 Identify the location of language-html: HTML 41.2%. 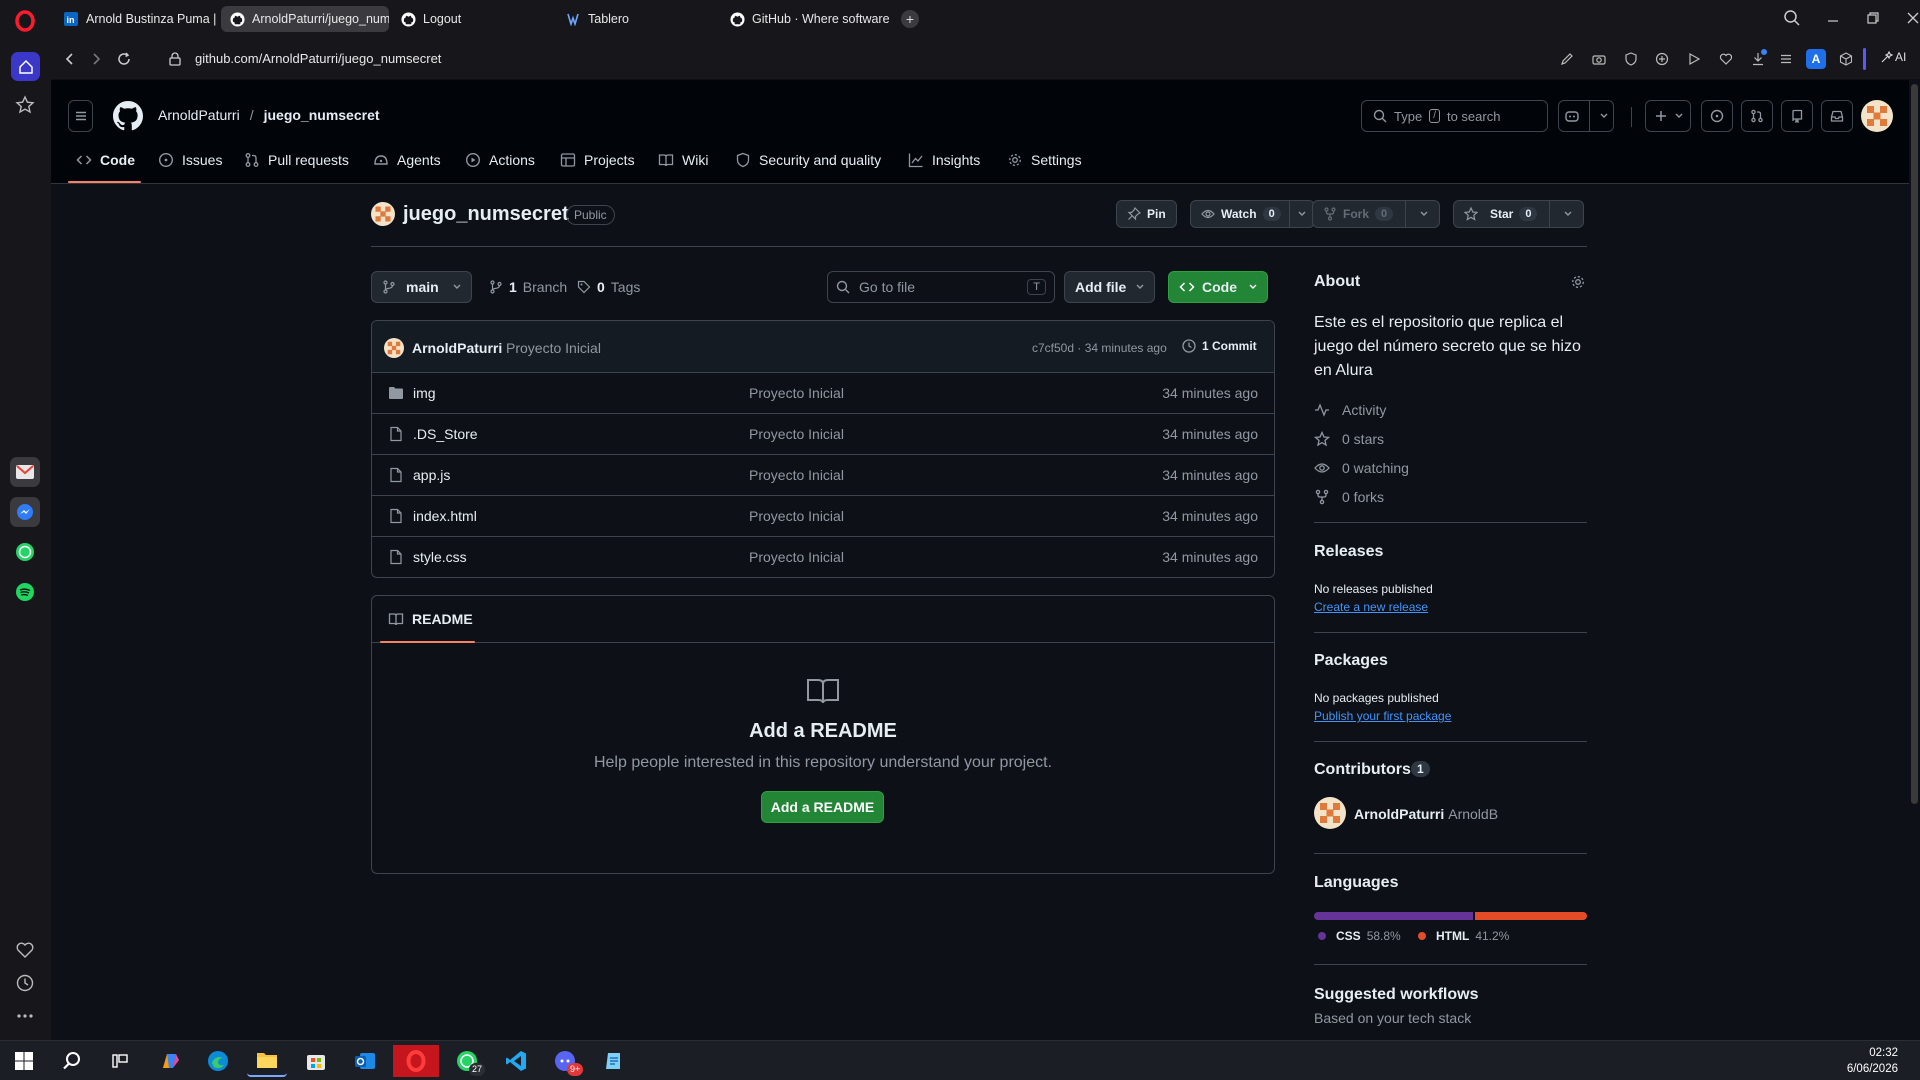
(1463, 936).